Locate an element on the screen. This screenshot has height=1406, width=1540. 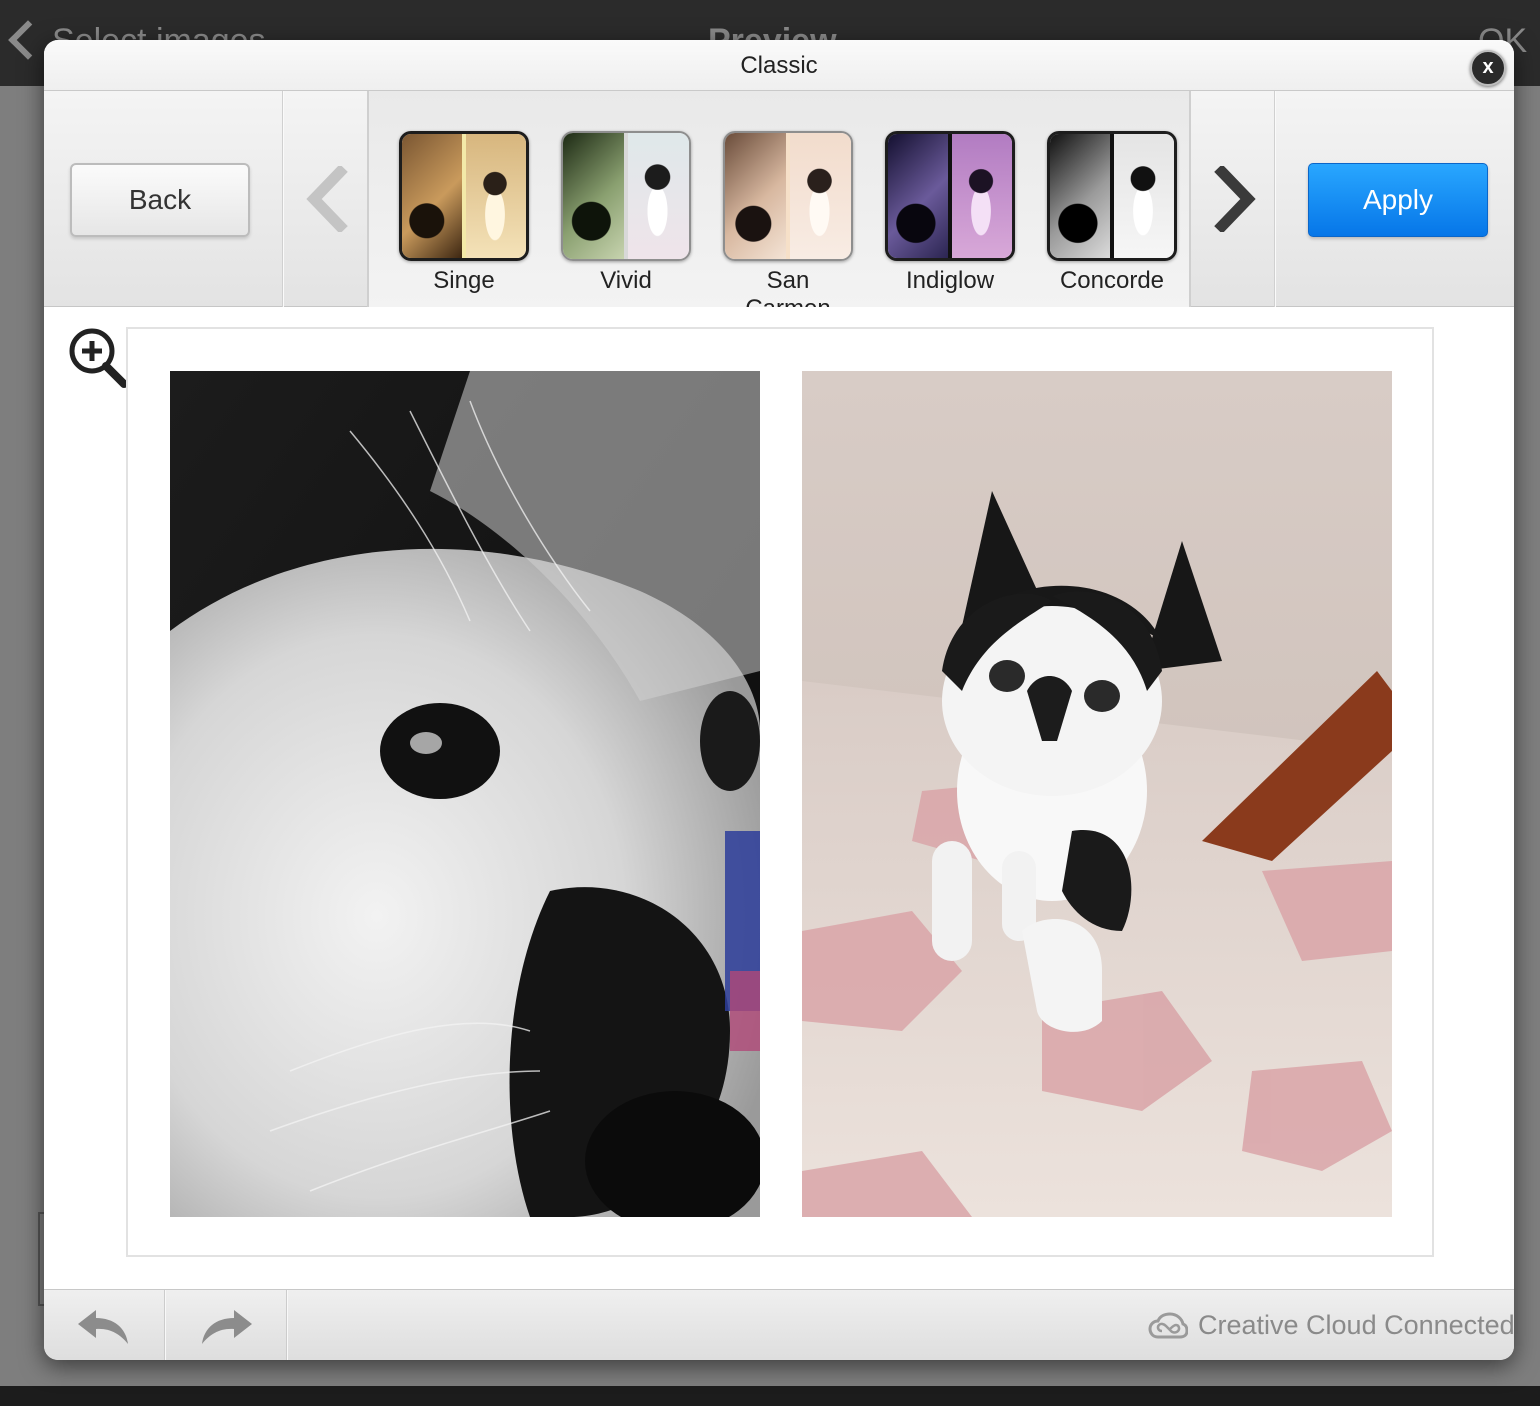
filter-label: Vivid is located at coordinates (626, 280).